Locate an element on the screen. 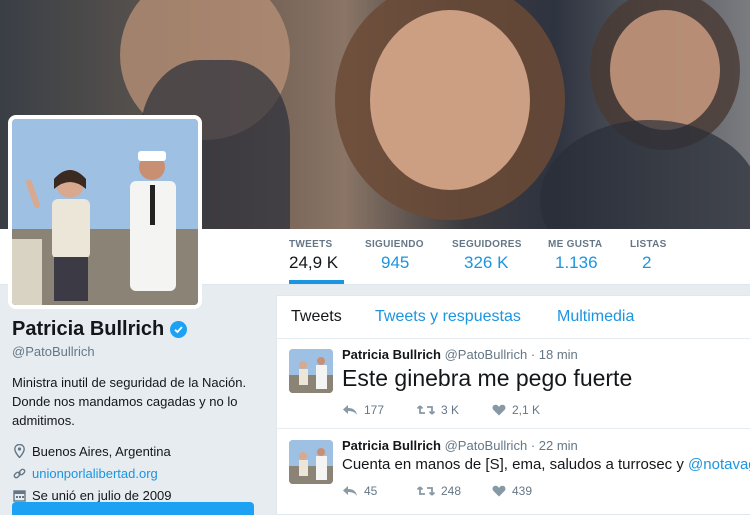  timeline-tabs: Tweets Tweets y respuestas Multimedia is located at coordinates (513, 317).